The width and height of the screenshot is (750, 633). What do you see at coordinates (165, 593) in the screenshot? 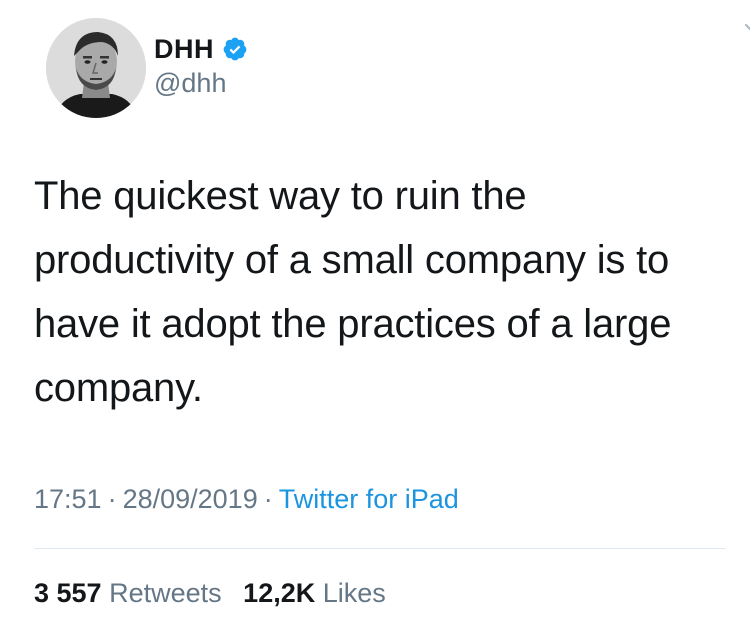
I see `retweets-label: Retweets` at bounding box center [165, 593].